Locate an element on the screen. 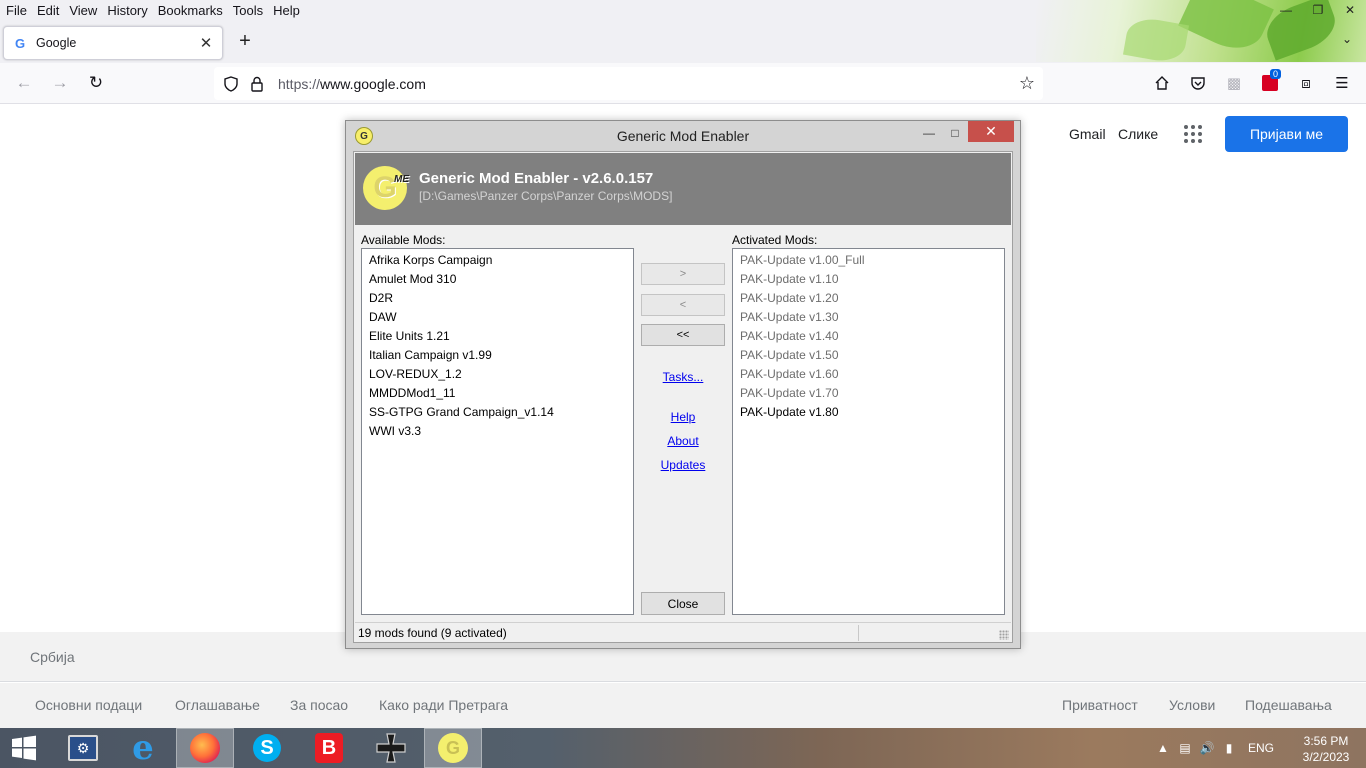 The width and height of the screenshot is (1366, 768). skype-icon: S is located at coordinates (267, 748).